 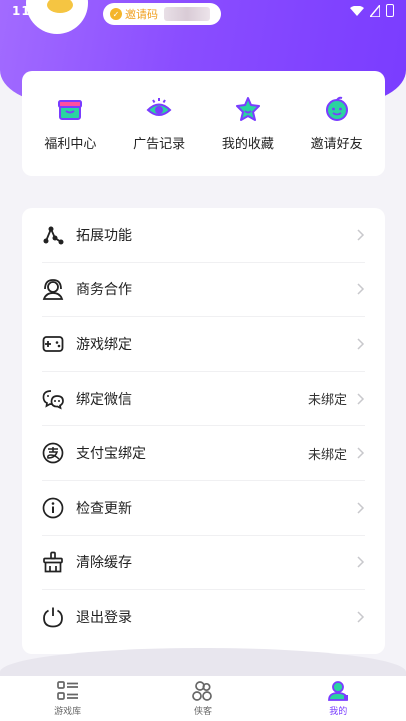 What do you see at coordinates (336, 108) in the screenshot?
I see `smile-face-icon` at bounding box center [336, 108].